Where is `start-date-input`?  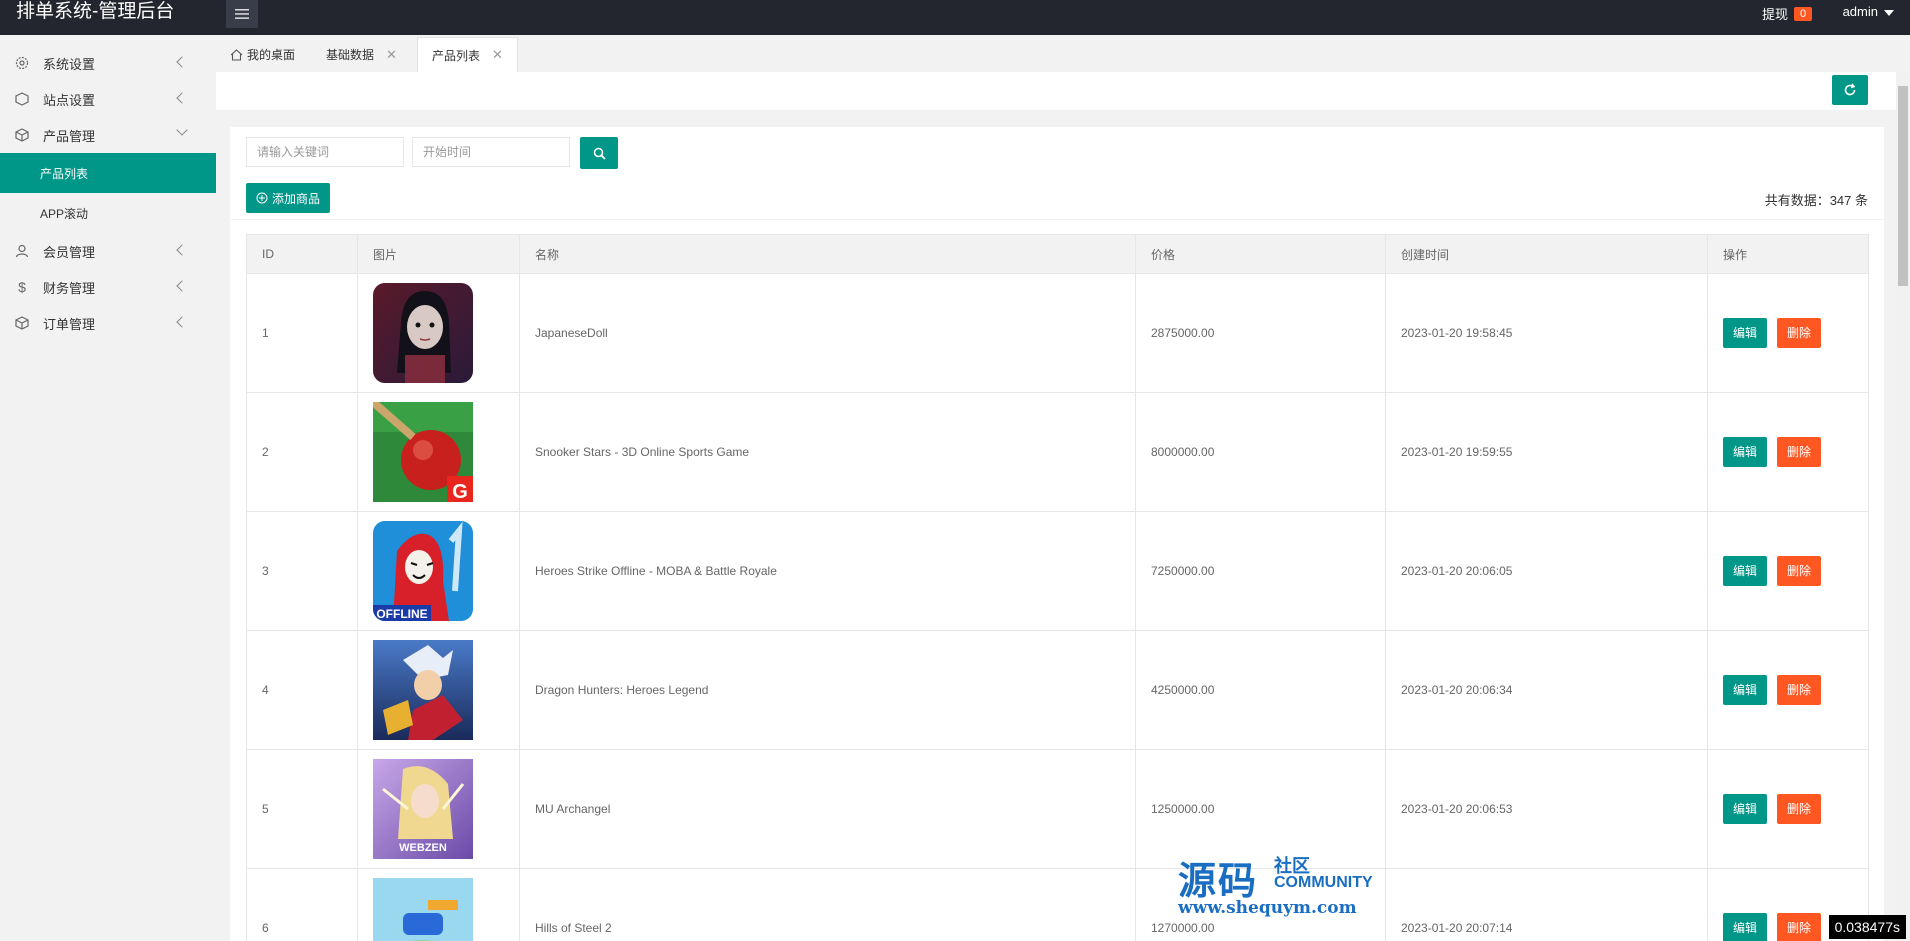
start-date-input is located at coordinates (491, 152).